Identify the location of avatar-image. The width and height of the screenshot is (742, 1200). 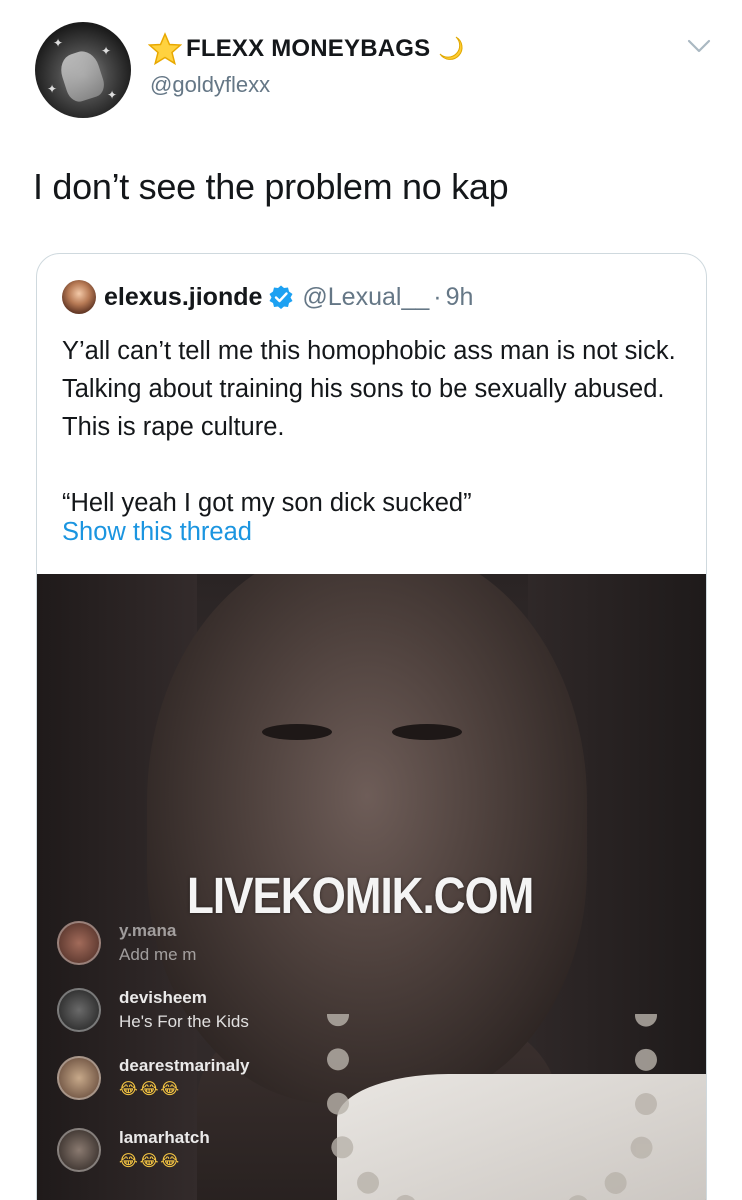
(82, 76).